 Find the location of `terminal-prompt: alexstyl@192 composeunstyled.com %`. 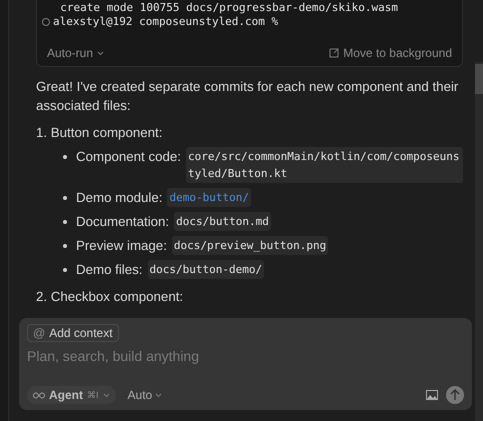

terminal-prompt: alexstyl@192 composeunstyled.com % is located at coordinates (165, 22).